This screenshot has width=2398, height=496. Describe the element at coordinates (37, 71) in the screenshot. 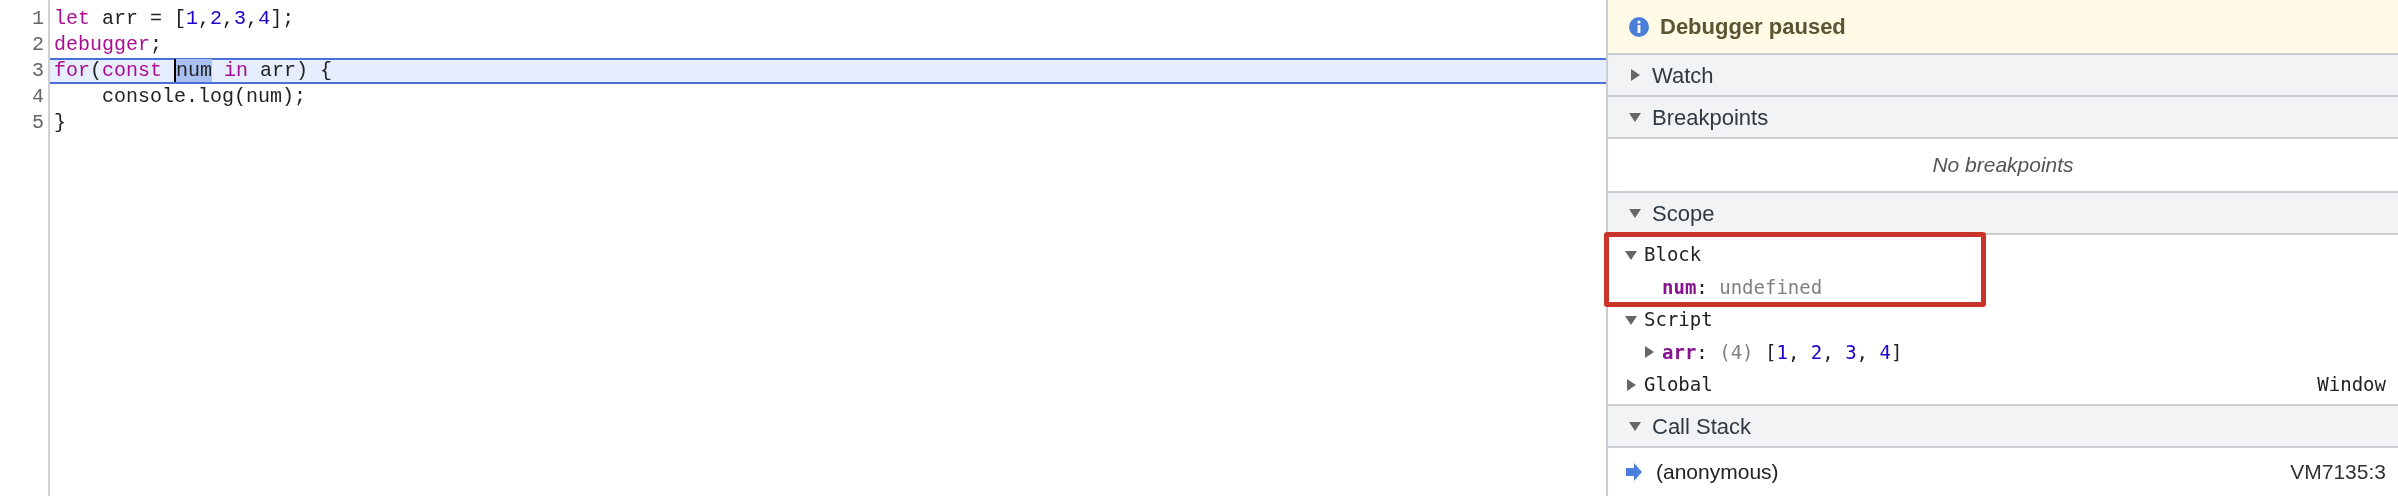

I see `line-number: 3` at that location.